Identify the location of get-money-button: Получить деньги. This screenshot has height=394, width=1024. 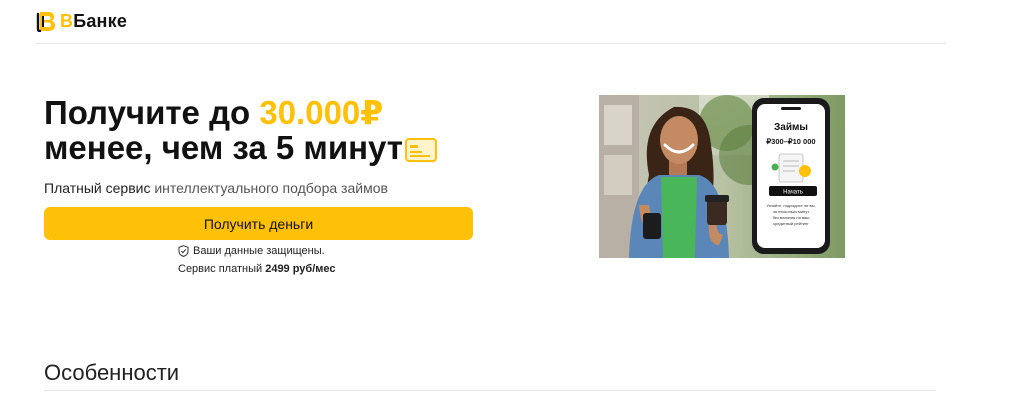
(258, 223).